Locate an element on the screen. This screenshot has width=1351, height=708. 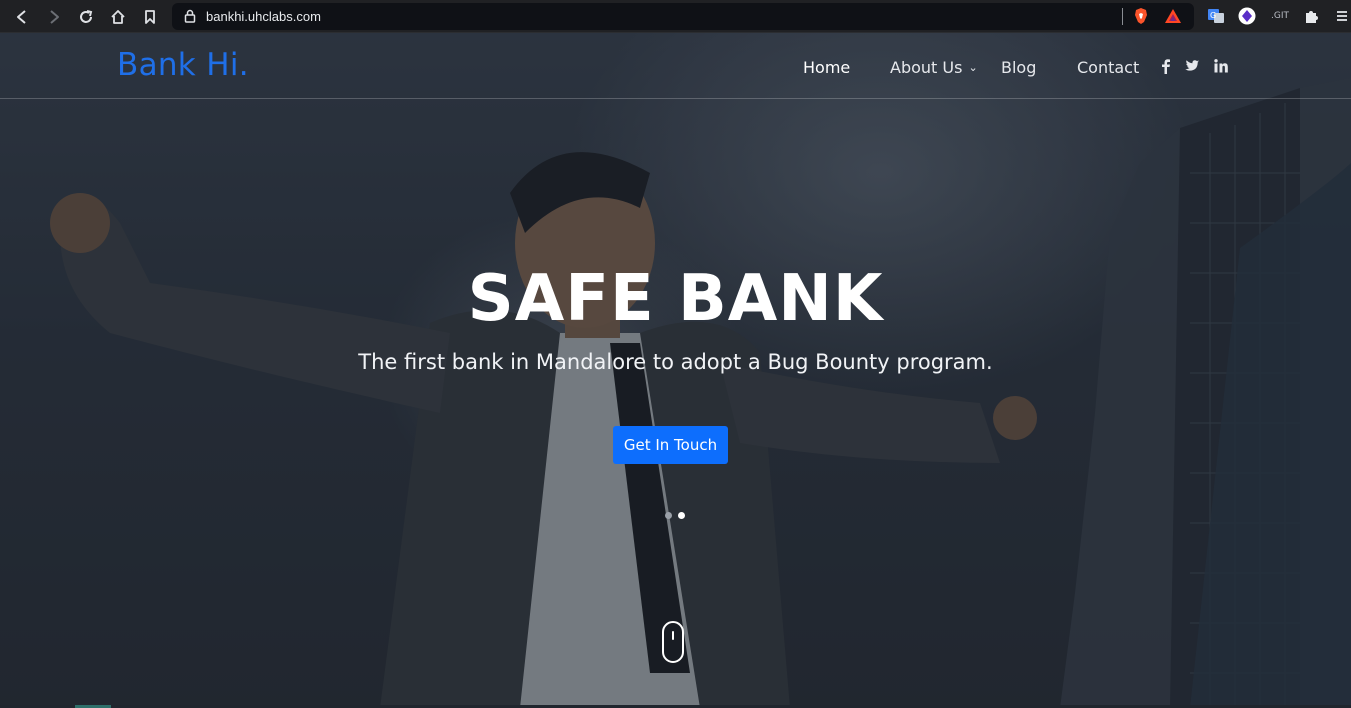
nav-item-about-us: About Us ⌄ is located at coordinates (934, 67).